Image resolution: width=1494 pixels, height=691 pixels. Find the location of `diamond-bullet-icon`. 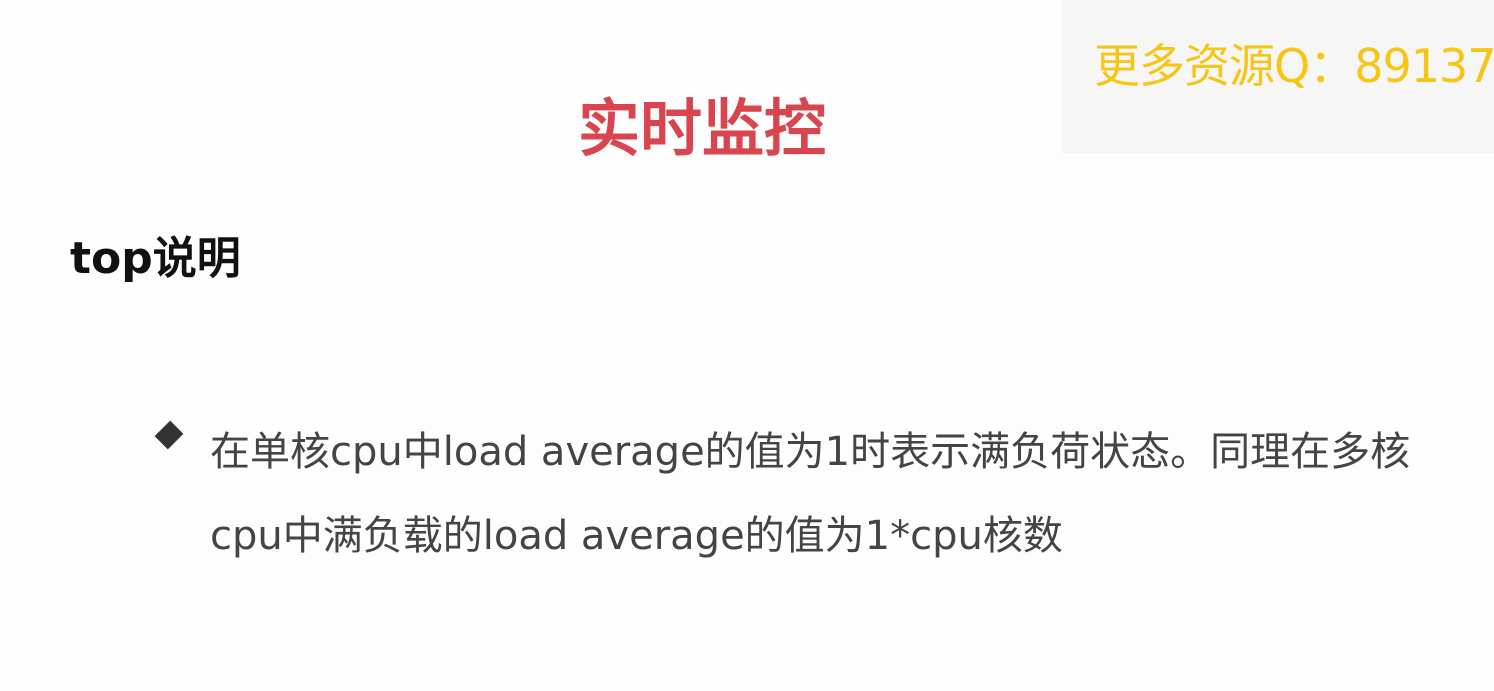

diamond-bullet-icon is located at coordinates (169, 435).